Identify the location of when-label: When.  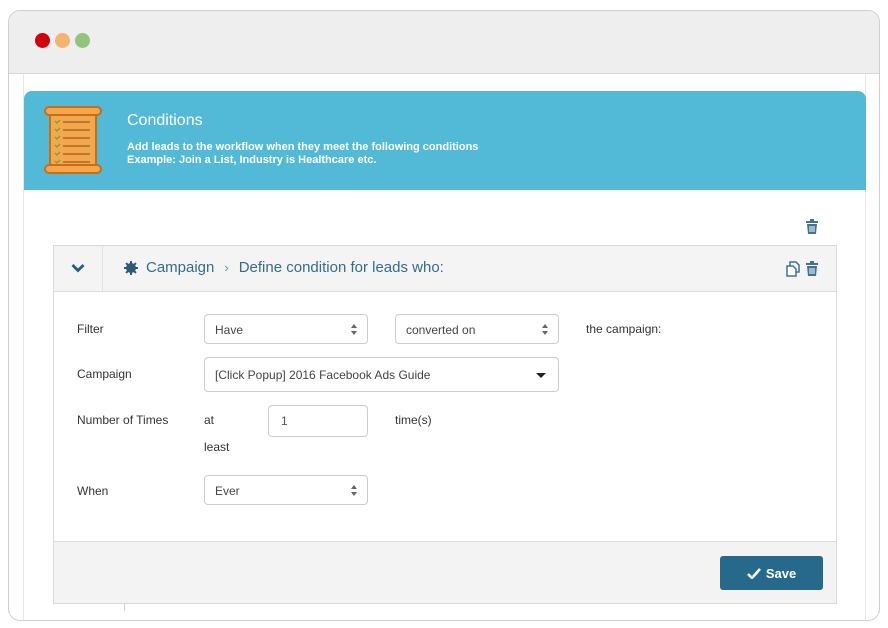
(93, 491).